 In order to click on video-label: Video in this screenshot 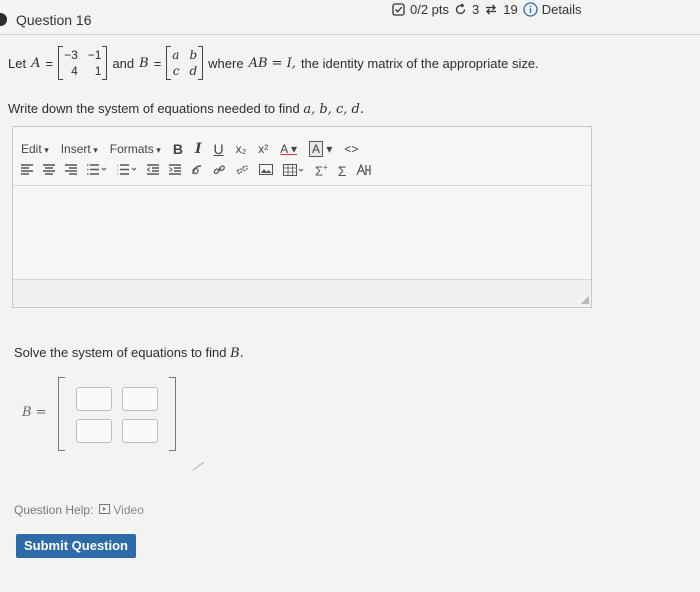, I will do `click(128, 510)`.